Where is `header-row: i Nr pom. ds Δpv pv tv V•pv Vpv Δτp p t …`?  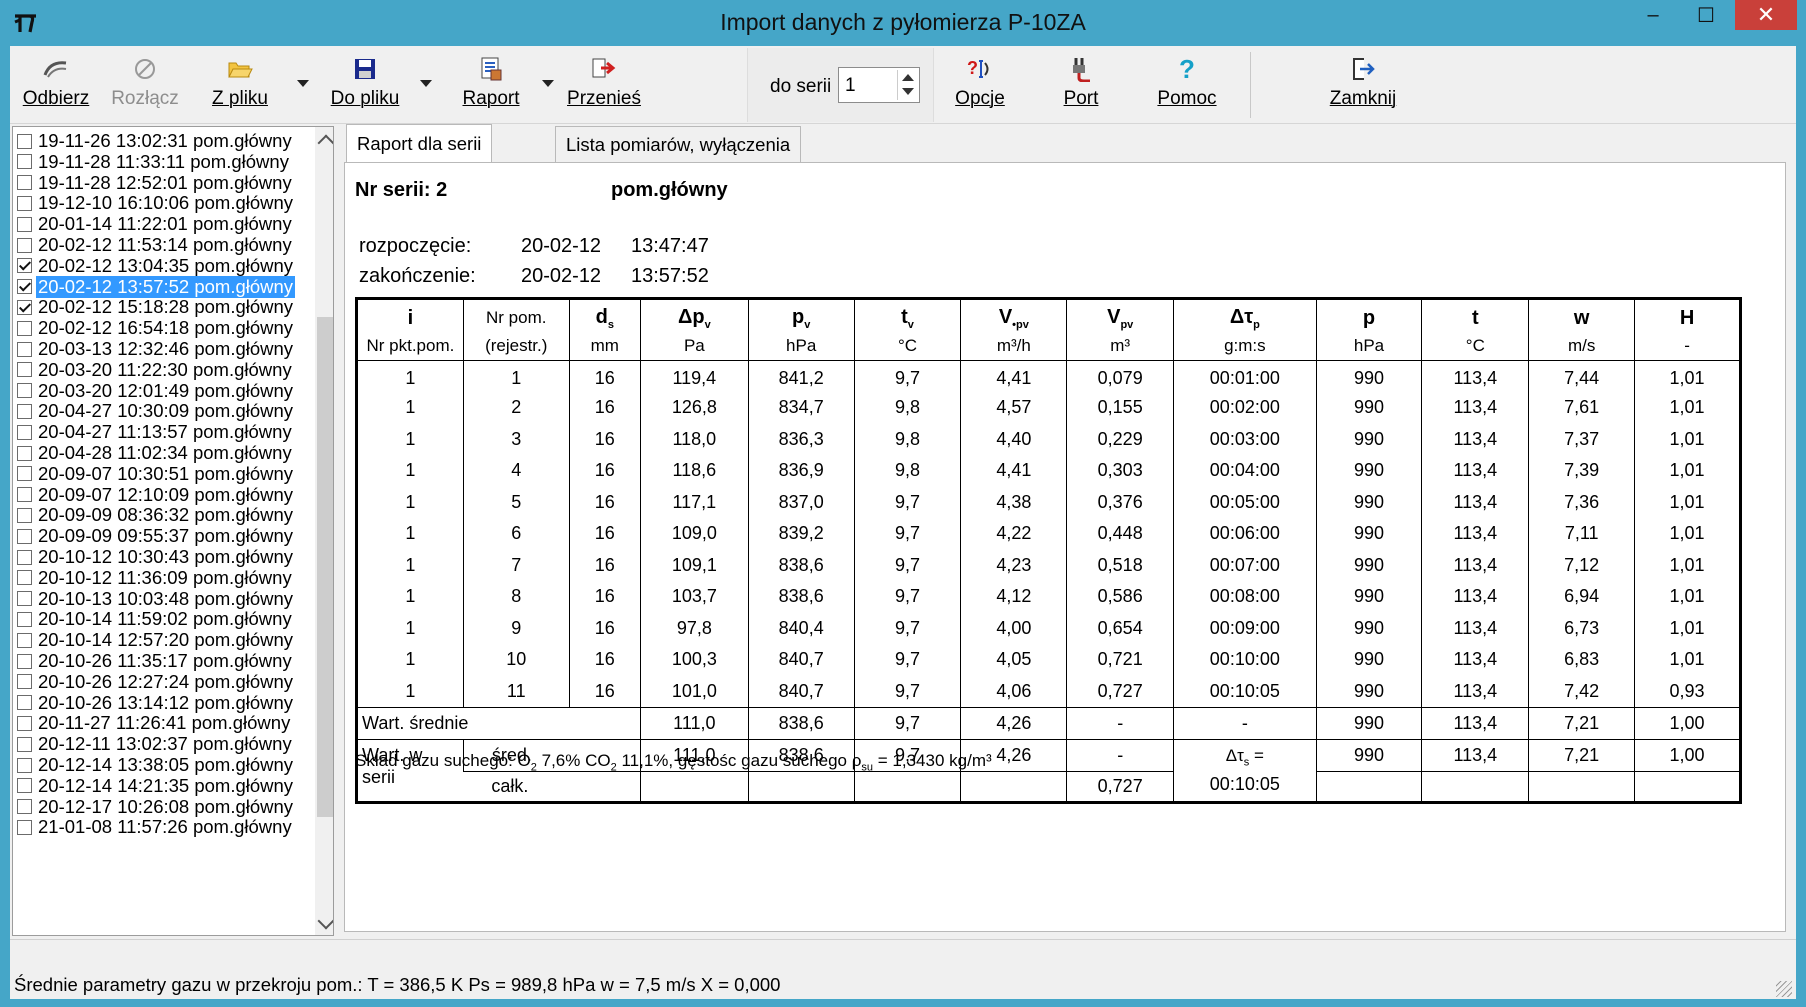 header-row: i Nr pom. ds Δpv pv tv V•pv Vpv Δτp p t … is located at coordinates (1049, 315).